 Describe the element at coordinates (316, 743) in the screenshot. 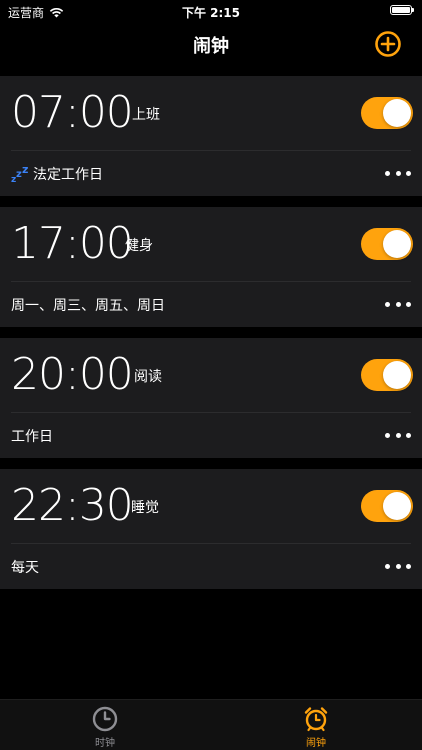

I see `tab-label: 闹钟` at that location.